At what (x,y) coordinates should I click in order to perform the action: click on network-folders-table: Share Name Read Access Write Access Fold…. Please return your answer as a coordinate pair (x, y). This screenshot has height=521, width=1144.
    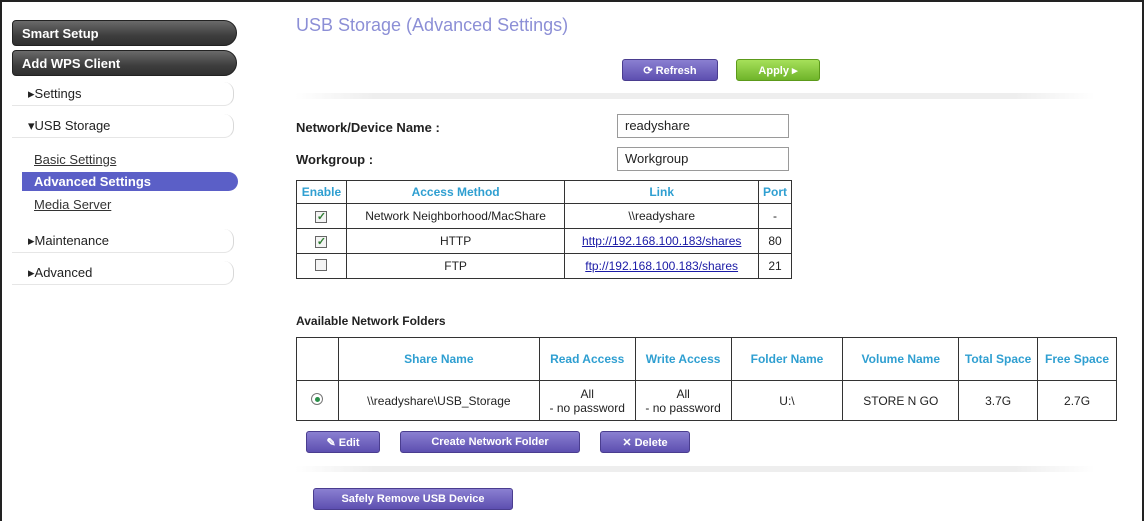
    Looking at the image, I should click on (706, 379).